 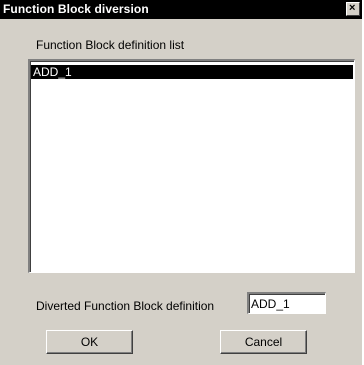 What do you see at coordinates (286, 303) in the screenshot?
I see `diverted-definition-input` at bounding box center [286, 303].